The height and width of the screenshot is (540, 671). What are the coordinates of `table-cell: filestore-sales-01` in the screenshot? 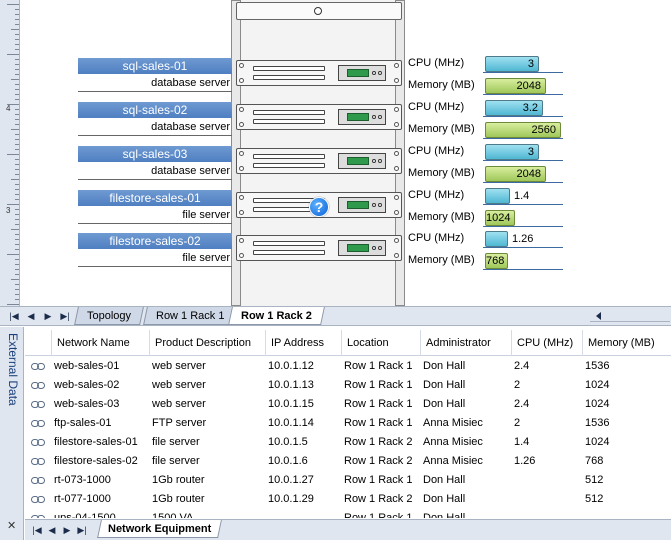 It's located at (96, 442).